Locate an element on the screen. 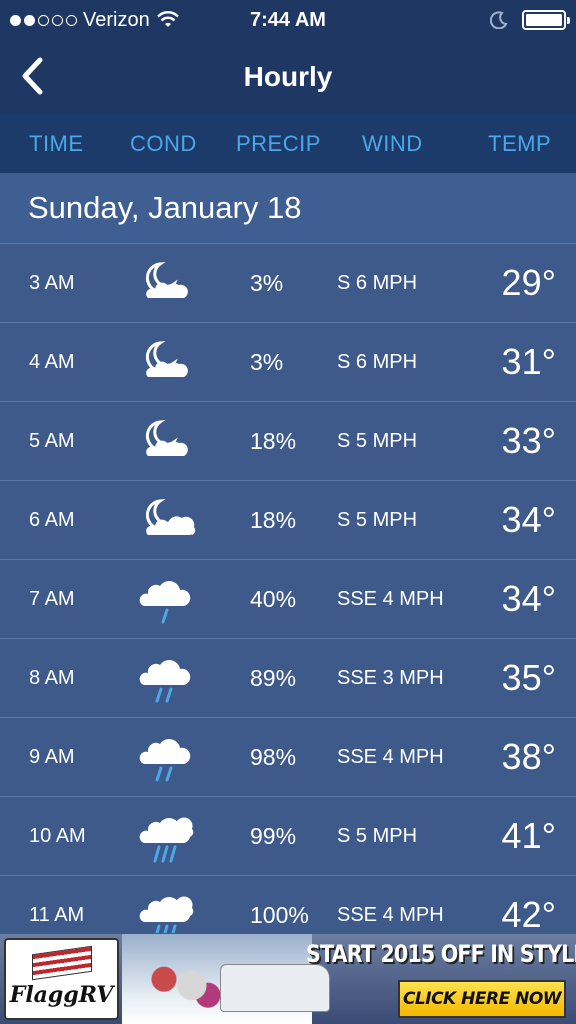 The width and height of the screenshot is (576, 1024). precip-value: 40% is located at coordinates (273, 598).